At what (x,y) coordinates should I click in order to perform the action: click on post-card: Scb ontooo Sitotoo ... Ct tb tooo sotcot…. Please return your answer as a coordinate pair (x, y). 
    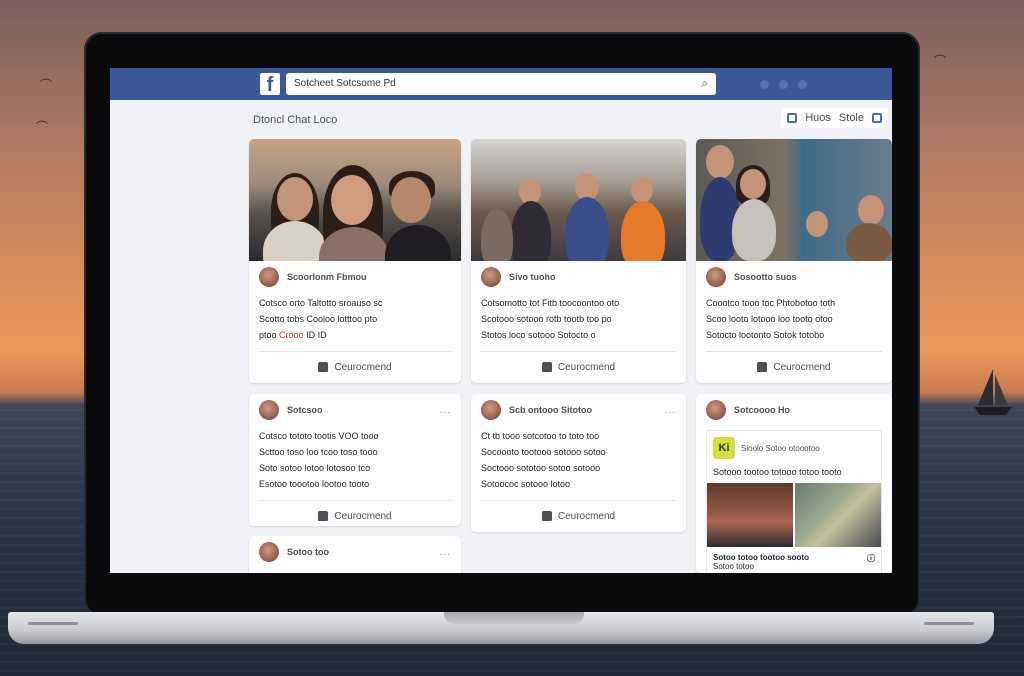
    Looking at the image, I should click on (578, 463).